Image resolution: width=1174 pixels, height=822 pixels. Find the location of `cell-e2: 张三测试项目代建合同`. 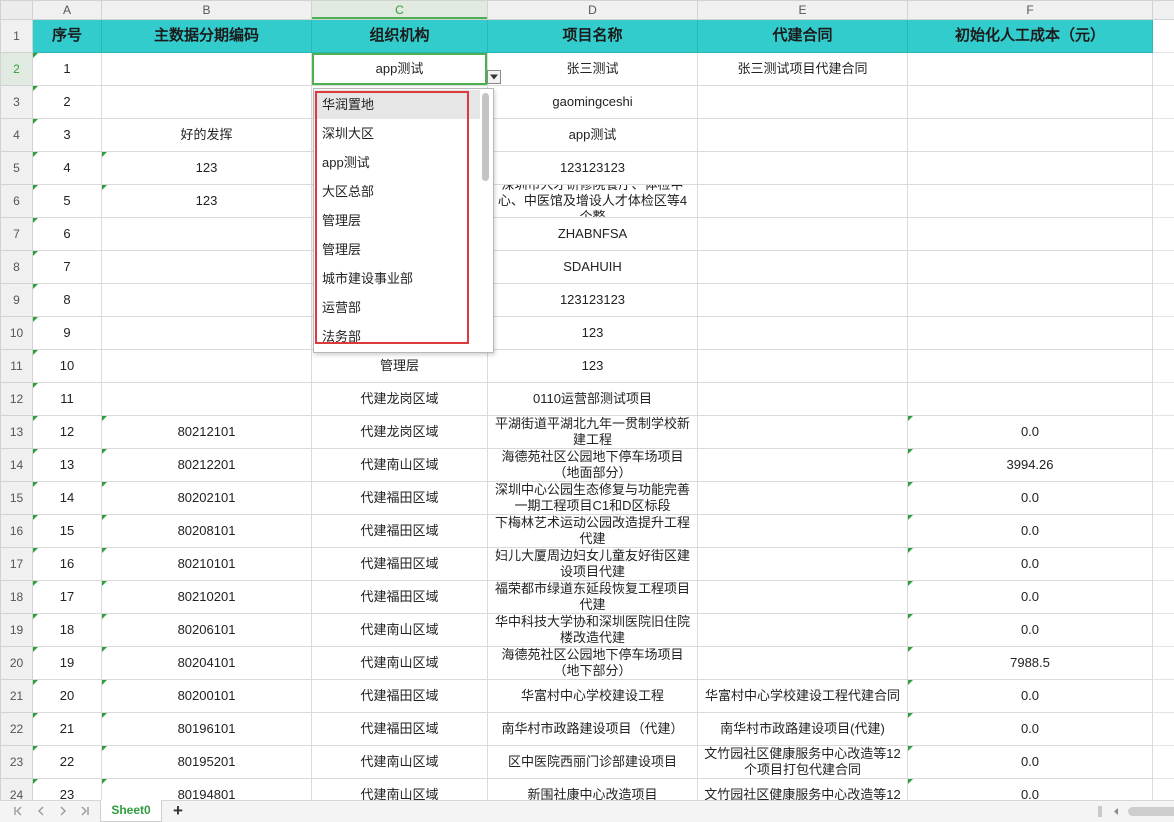

cell-e2: 张三测试项目代建合同 is located at coordinates (802, 69).